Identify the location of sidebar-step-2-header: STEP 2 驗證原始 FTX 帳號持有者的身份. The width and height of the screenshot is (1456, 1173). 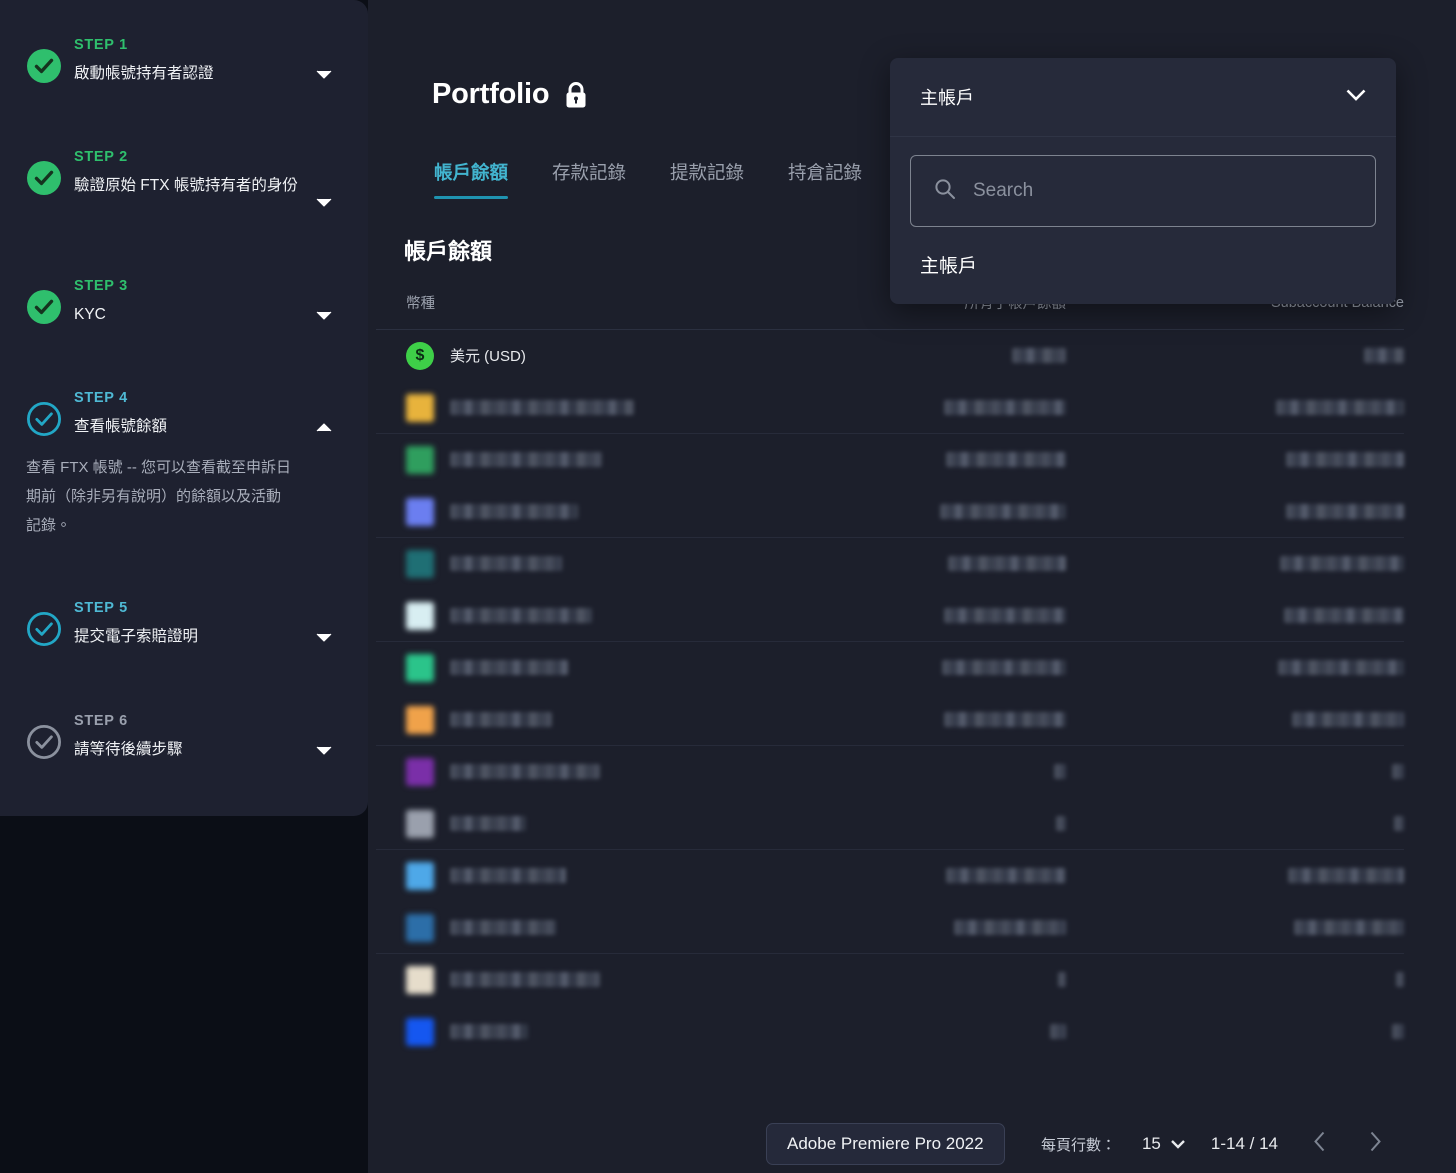
(167, 176).